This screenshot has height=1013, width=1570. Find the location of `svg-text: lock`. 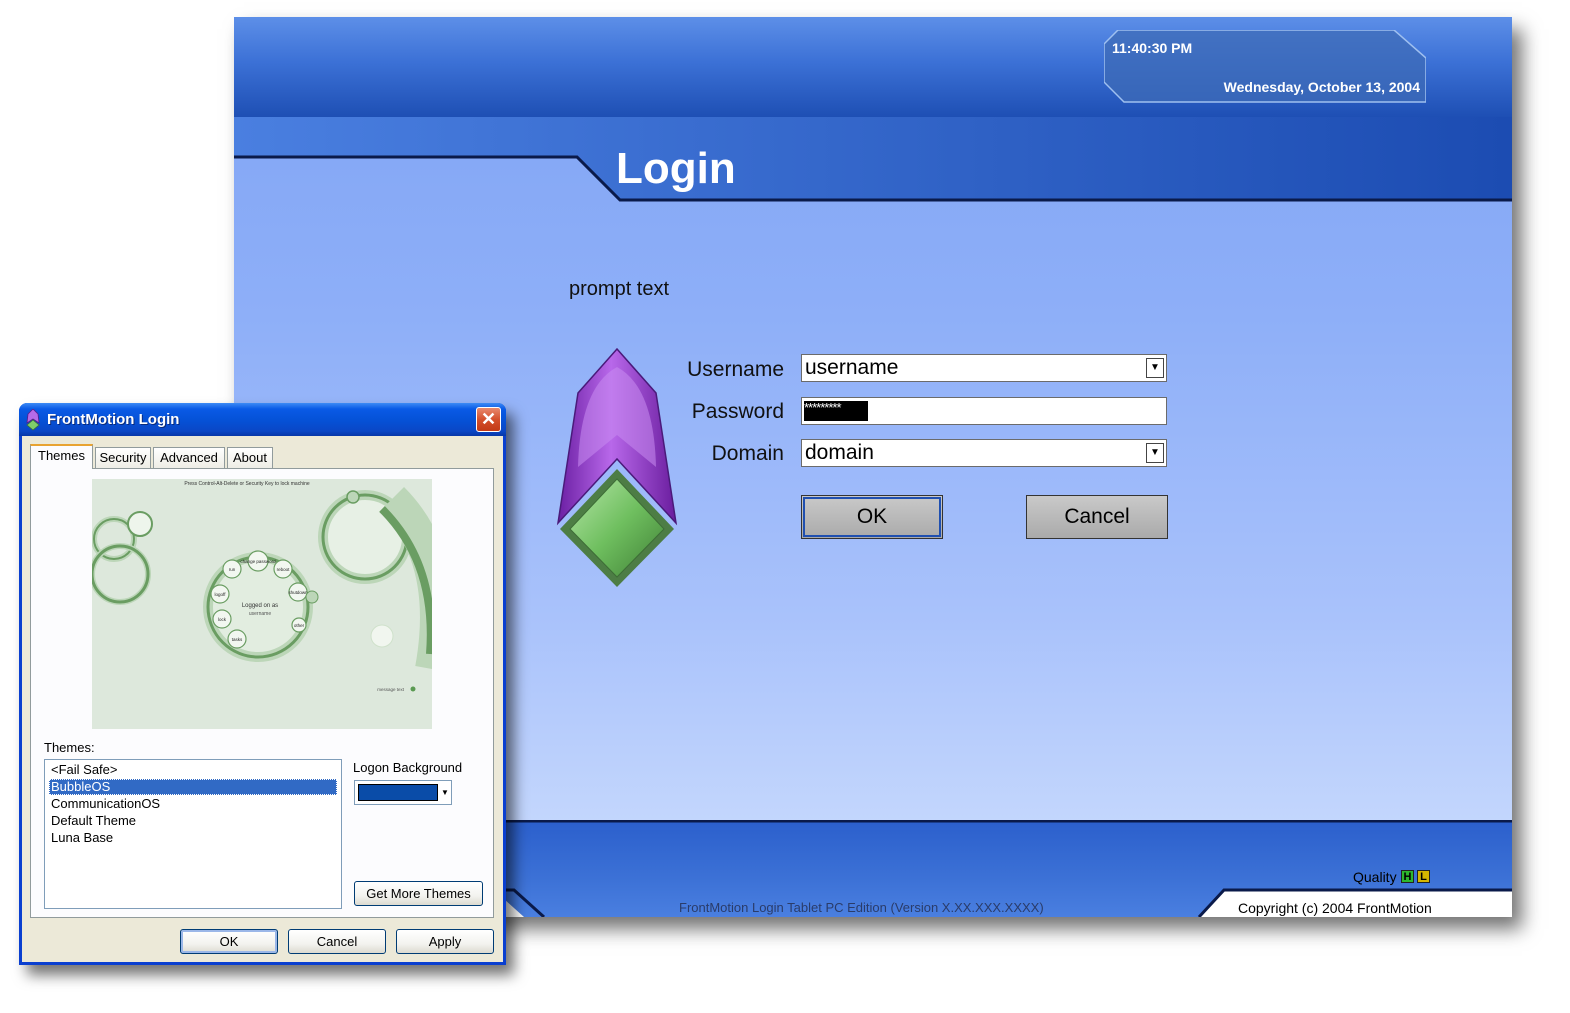

svg-text: lock is located at coordinates (222, 619).